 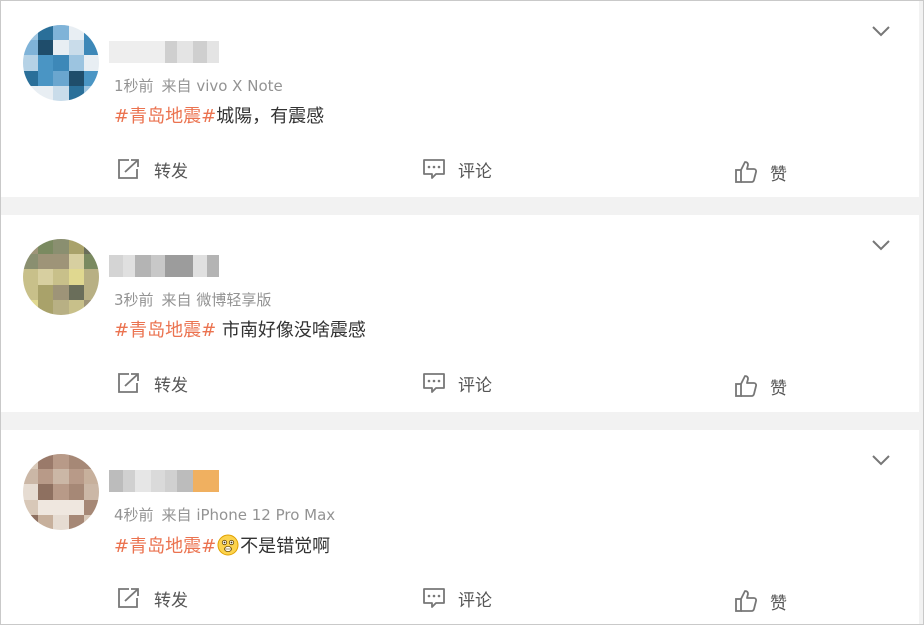 I want to click on post-time: 1秒前, so click(x=134, y=86).